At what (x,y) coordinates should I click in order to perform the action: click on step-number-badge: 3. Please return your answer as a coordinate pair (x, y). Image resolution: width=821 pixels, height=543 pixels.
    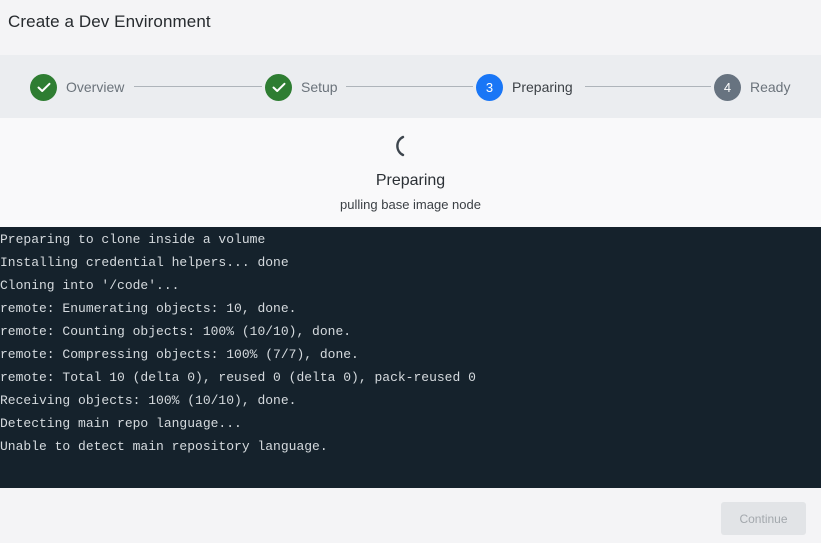
    Looking at the image, I should click on (489, 87).